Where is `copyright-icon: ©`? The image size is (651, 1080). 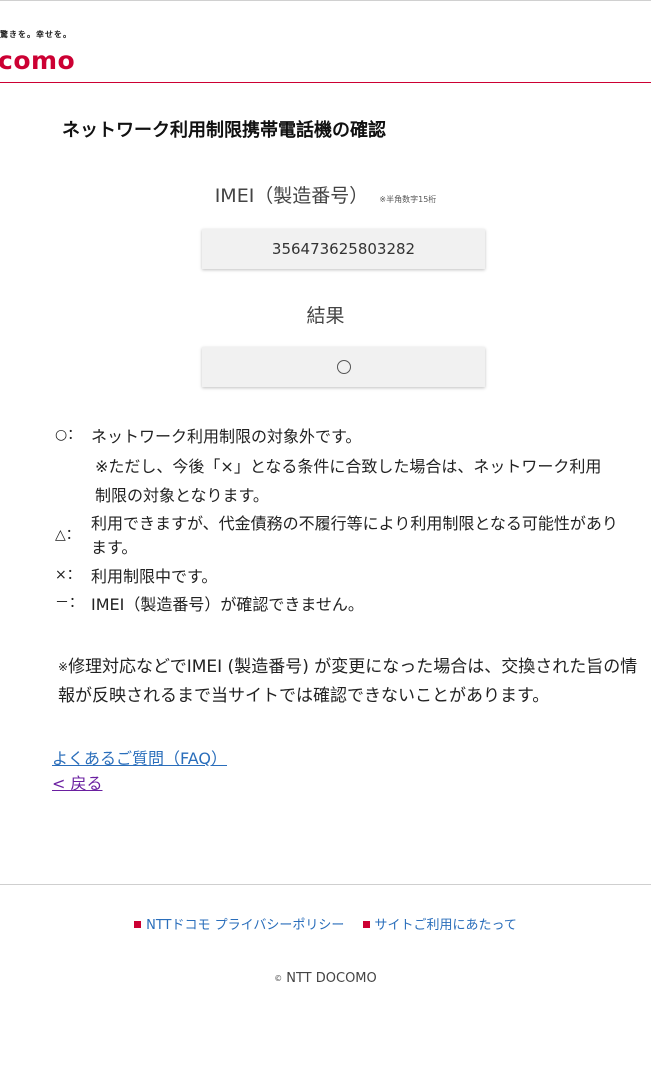
copyright-icon: © is located at coordinates (278, 978).